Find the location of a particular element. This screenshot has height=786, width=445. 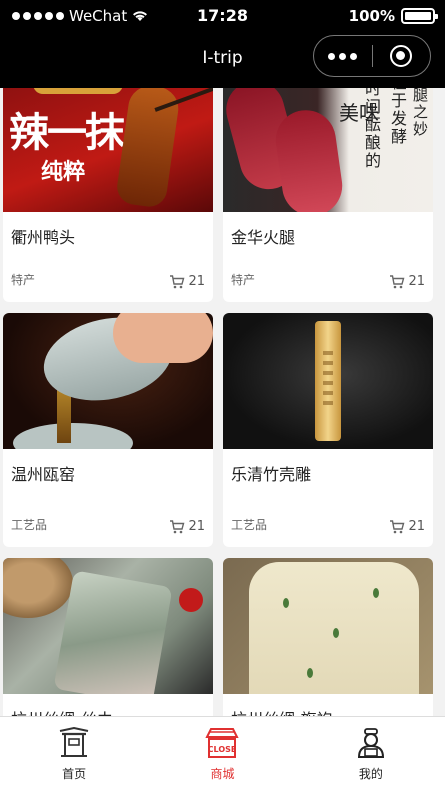

product-card: 温州瓯窑 工艺品 21 is located at coordinates (108, 430).